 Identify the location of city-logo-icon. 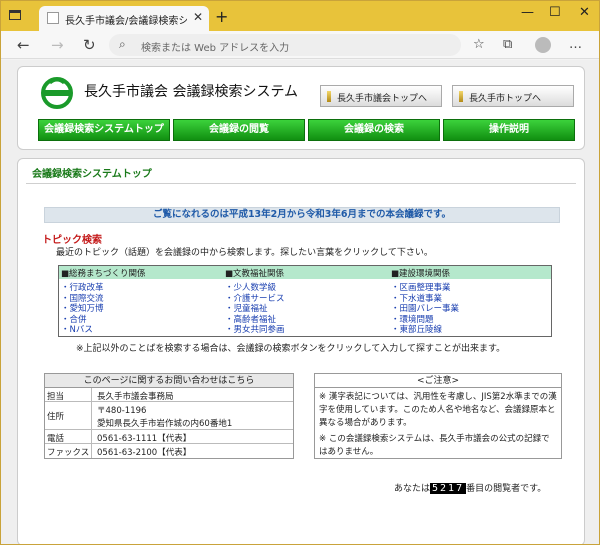
(57, 93).